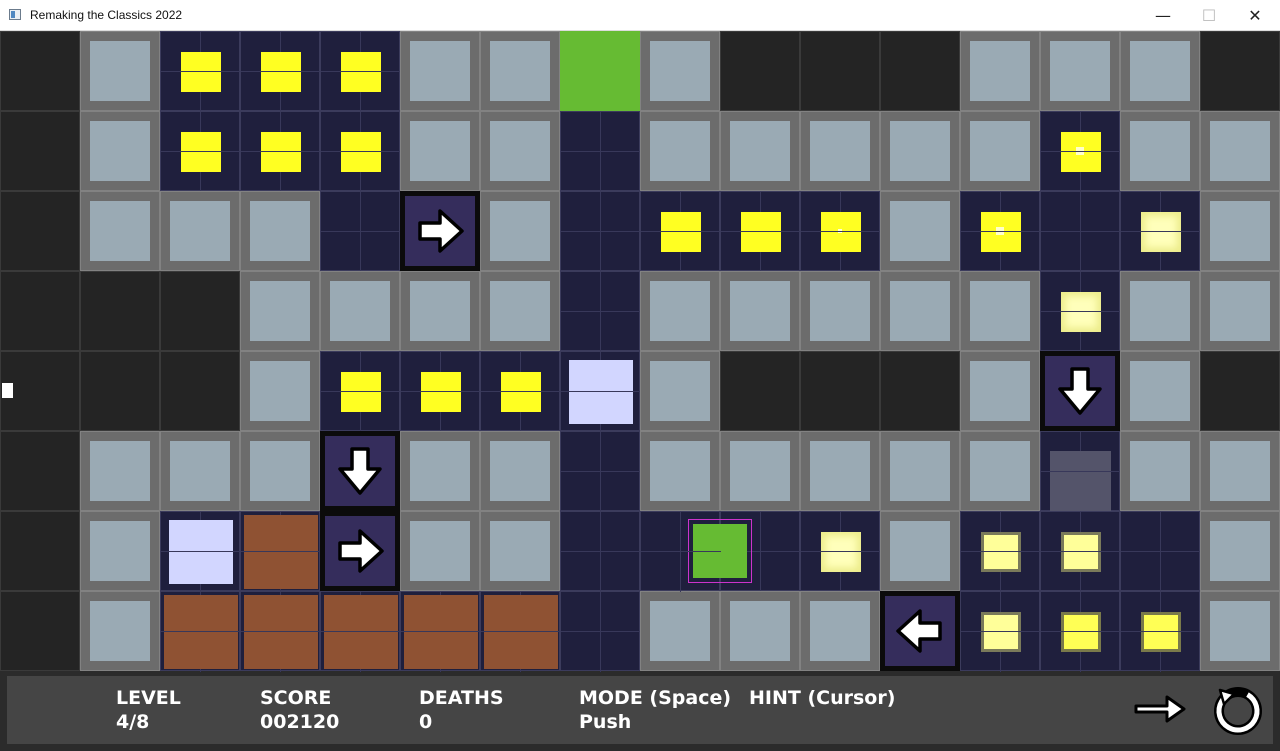  What do you see at coordinates (133, 722) in the screenshot?
I see `level-value: 4/8` at bounding box center [133, 722].